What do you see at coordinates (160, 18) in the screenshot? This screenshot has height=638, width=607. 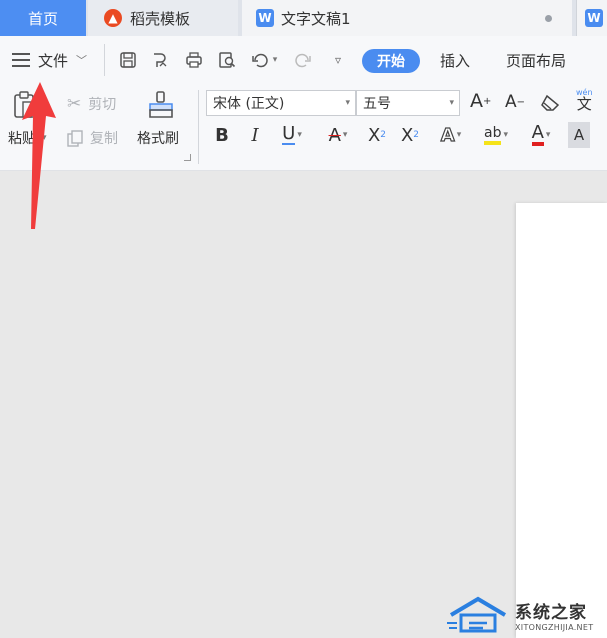 I see `tab-daoke-label: 稻壳模板` at bounding box center [160, 18].